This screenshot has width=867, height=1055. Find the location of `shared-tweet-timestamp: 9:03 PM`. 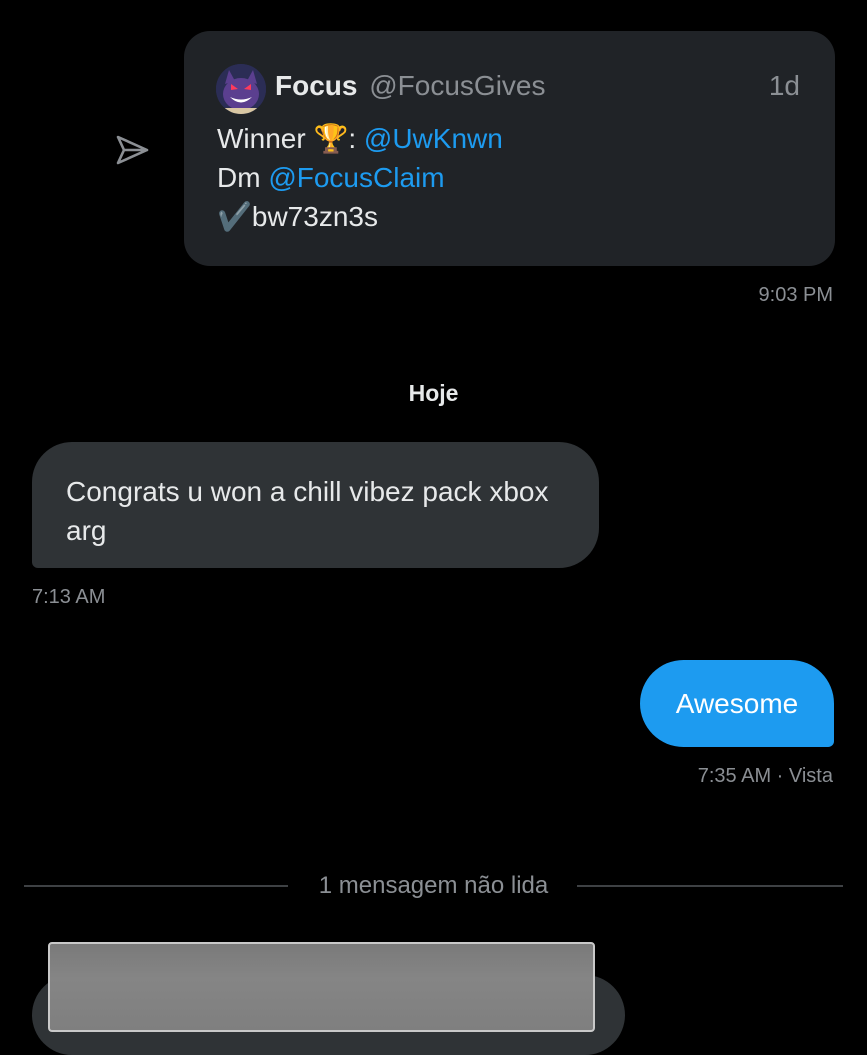

shared-tweet-timestamp: 9:03 PM is located at coordinates (795, 295).